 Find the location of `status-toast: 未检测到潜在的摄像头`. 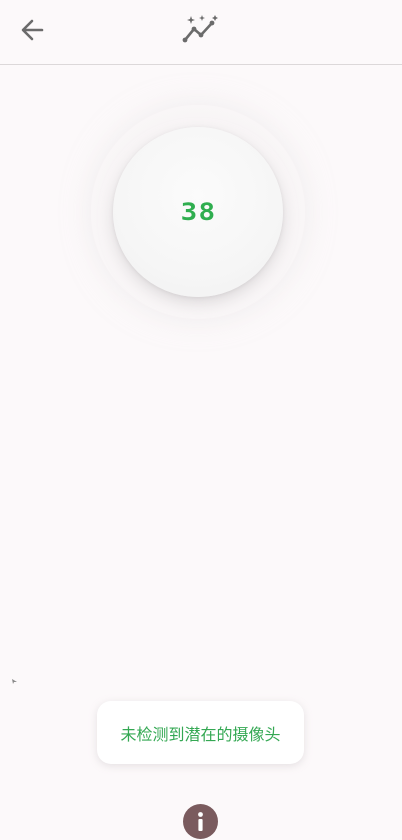

status-toast: 未检测到潜在的摄像头 is located at coordinates (200, 732).